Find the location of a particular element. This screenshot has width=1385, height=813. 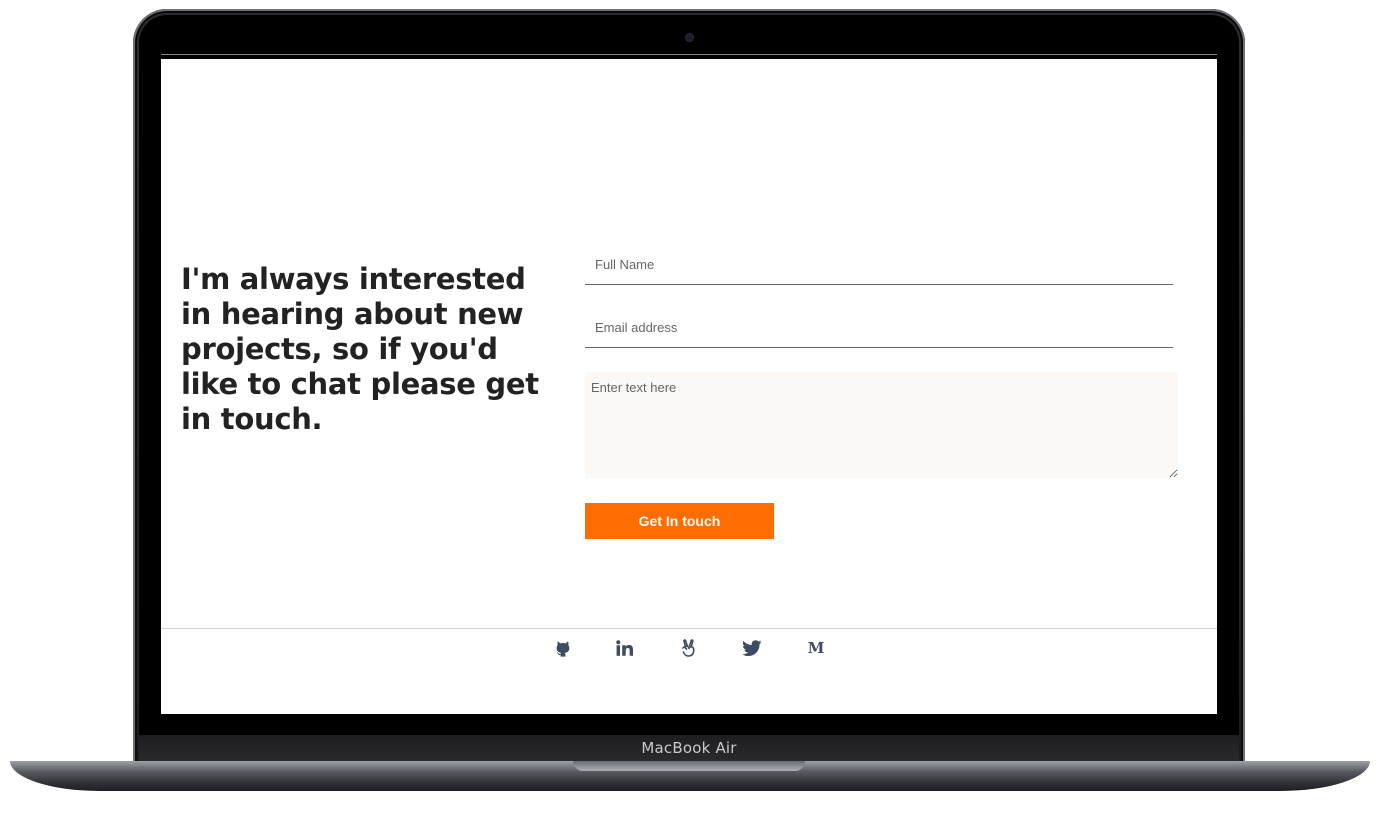

social-links: M is located at coordinates (689, 648).